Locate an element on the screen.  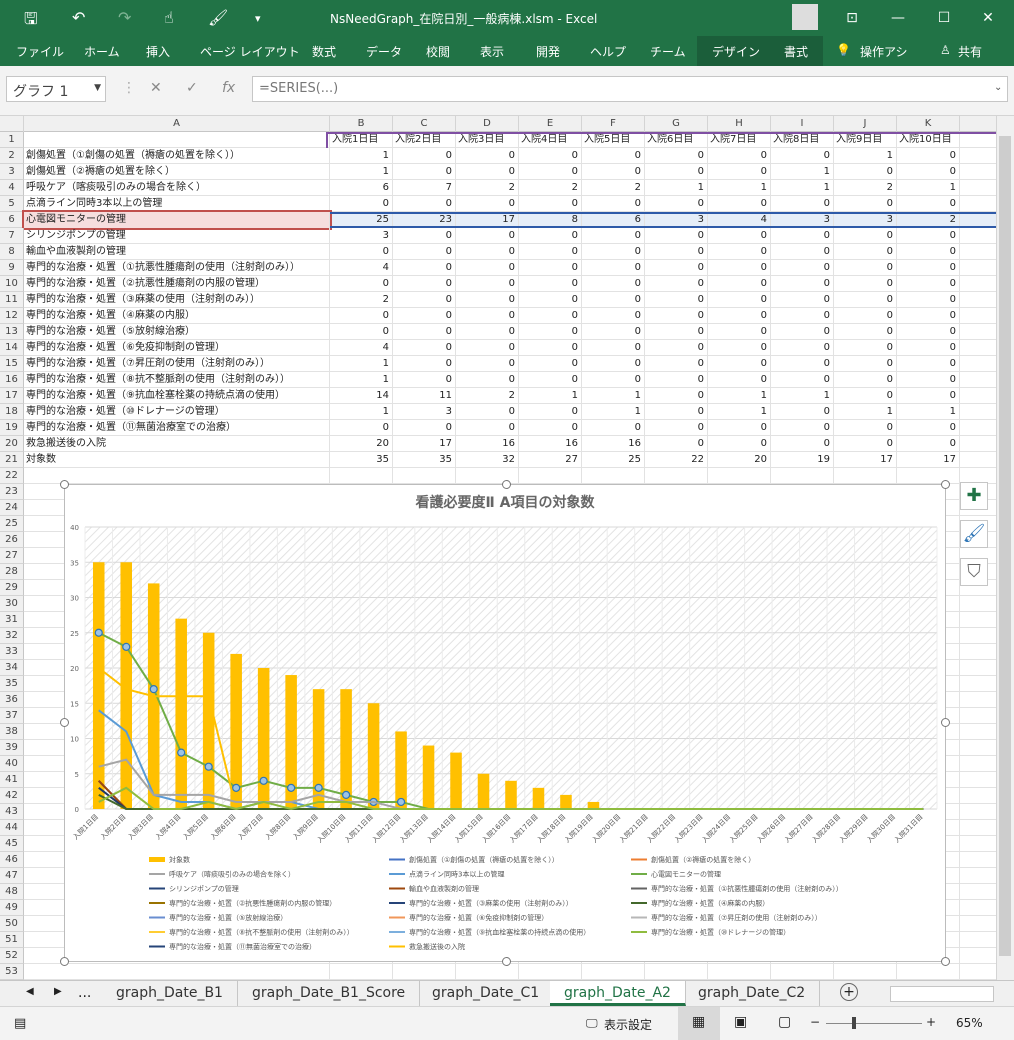
cell: 専門的な治療・処置（②抗悪性腫瘍剤の内服の管理） is located at coordinates (177, 284).